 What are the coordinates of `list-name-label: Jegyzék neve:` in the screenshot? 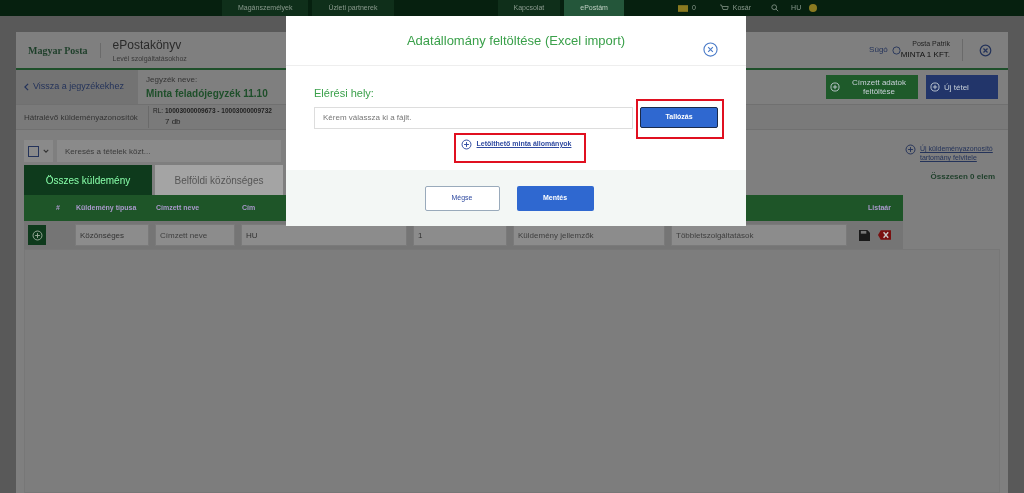 It's located at (172, 79).